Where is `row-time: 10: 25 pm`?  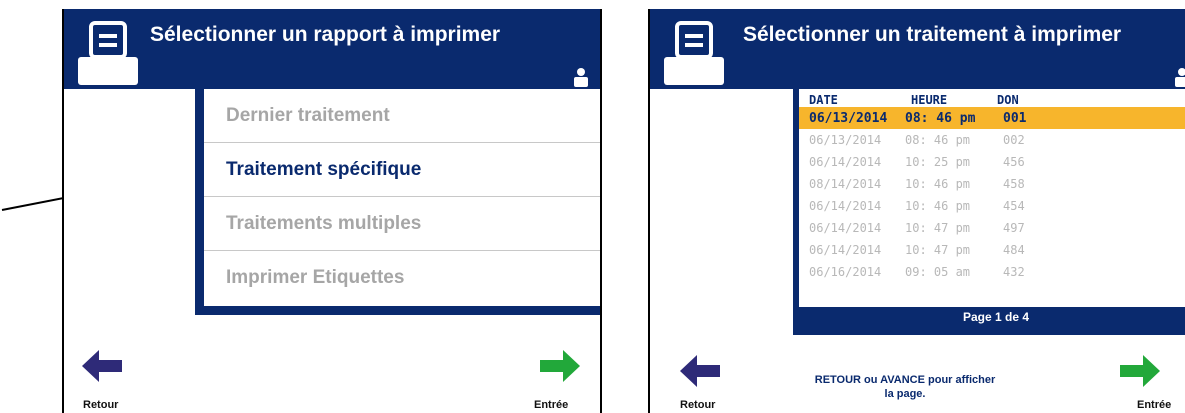
row-time: 10: 25 pm is located at coordinates (938, 162).